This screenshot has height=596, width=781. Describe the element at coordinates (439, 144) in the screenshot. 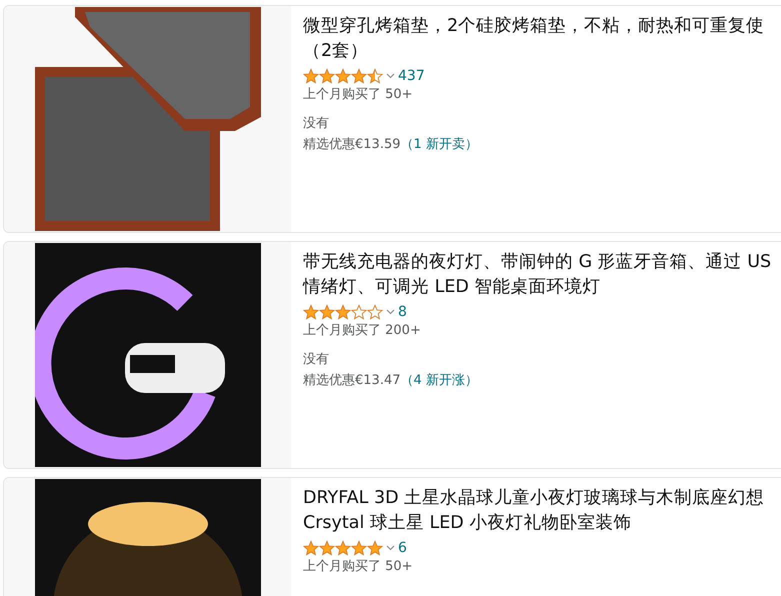

I see `offers-link: （1 新开卖）` at that location.